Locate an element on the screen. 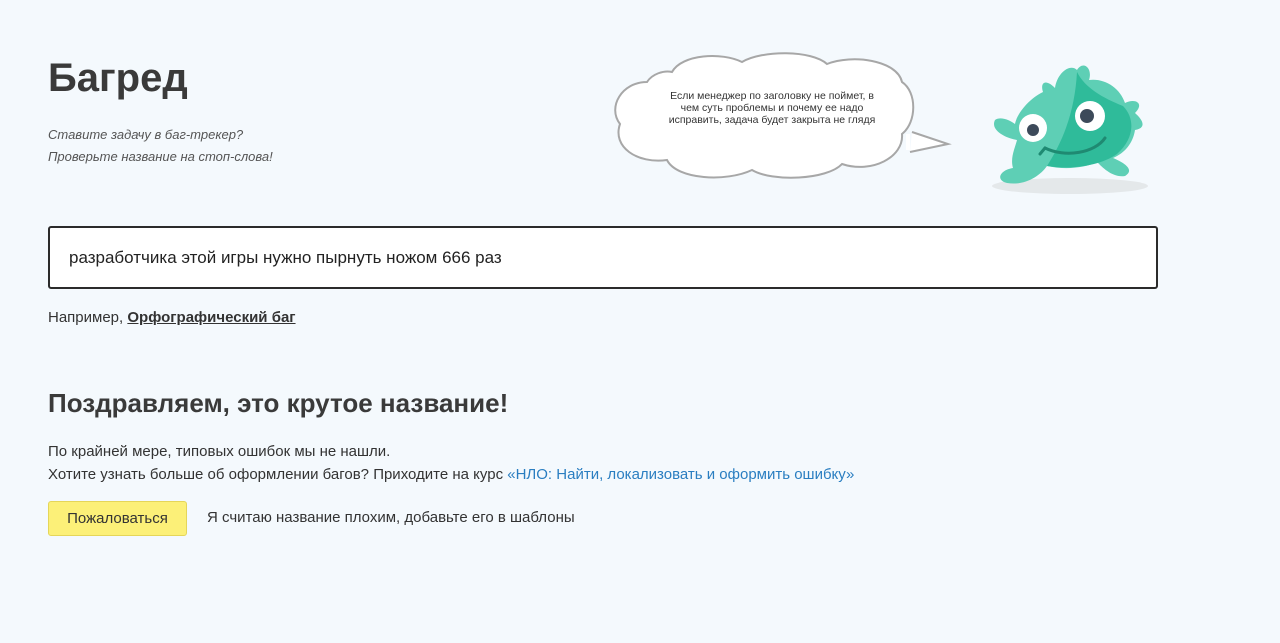 The image size is (1280, 643). bug-title-input is located at coordinates (594, 257).